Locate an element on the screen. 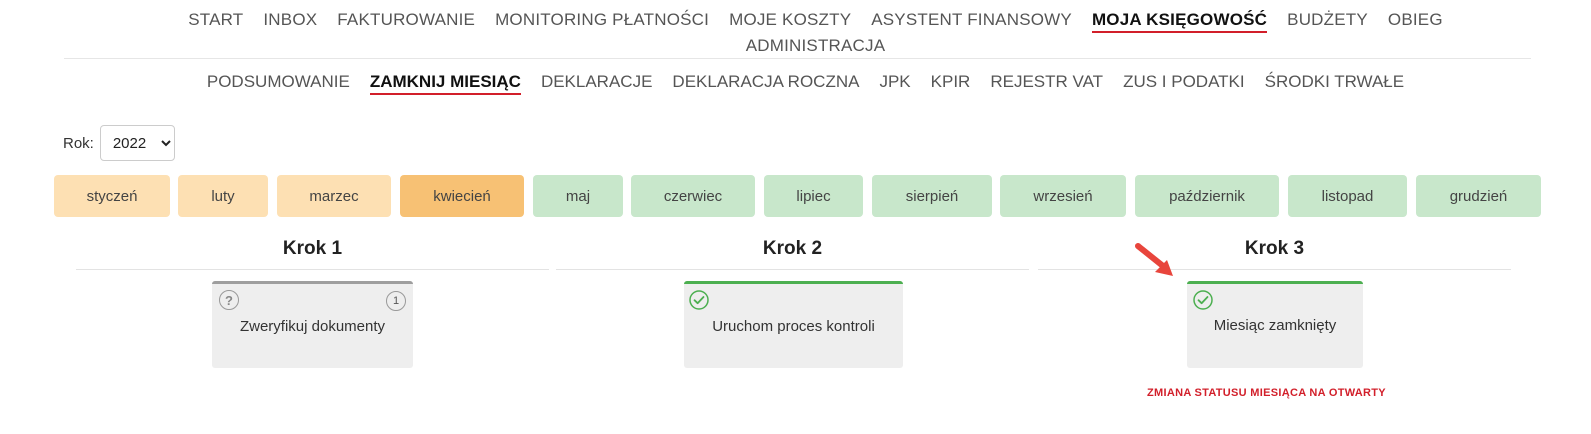 This screenshot has height=434, width=1591. year-selector: Rok: 2022 is located at coordinates (119, 143).